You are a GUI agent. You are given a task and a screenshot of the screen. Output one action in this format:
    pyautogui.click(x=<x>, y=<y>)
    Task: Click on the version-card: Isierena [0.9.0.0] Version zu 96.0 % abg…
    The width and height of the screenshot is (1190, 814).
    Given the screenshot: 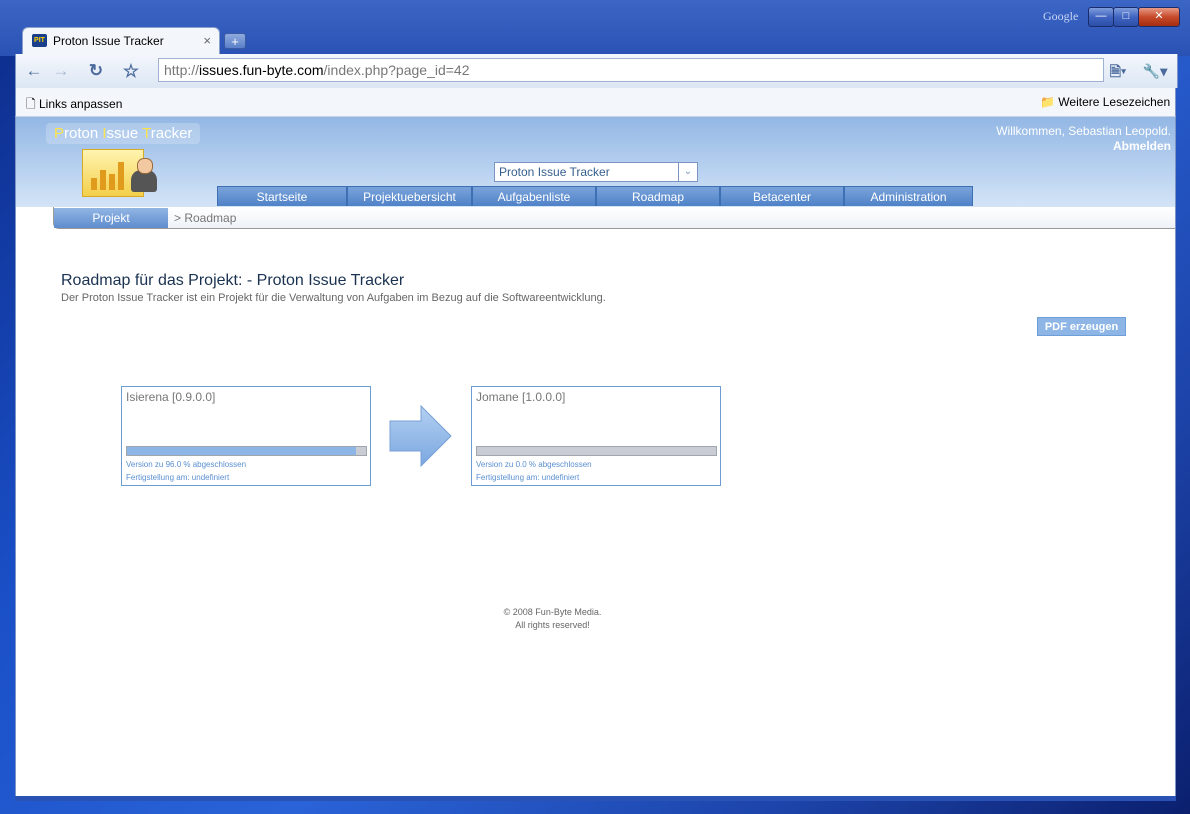 What is the action you would take?
    pyautogui.click(x=246, y=436)
    